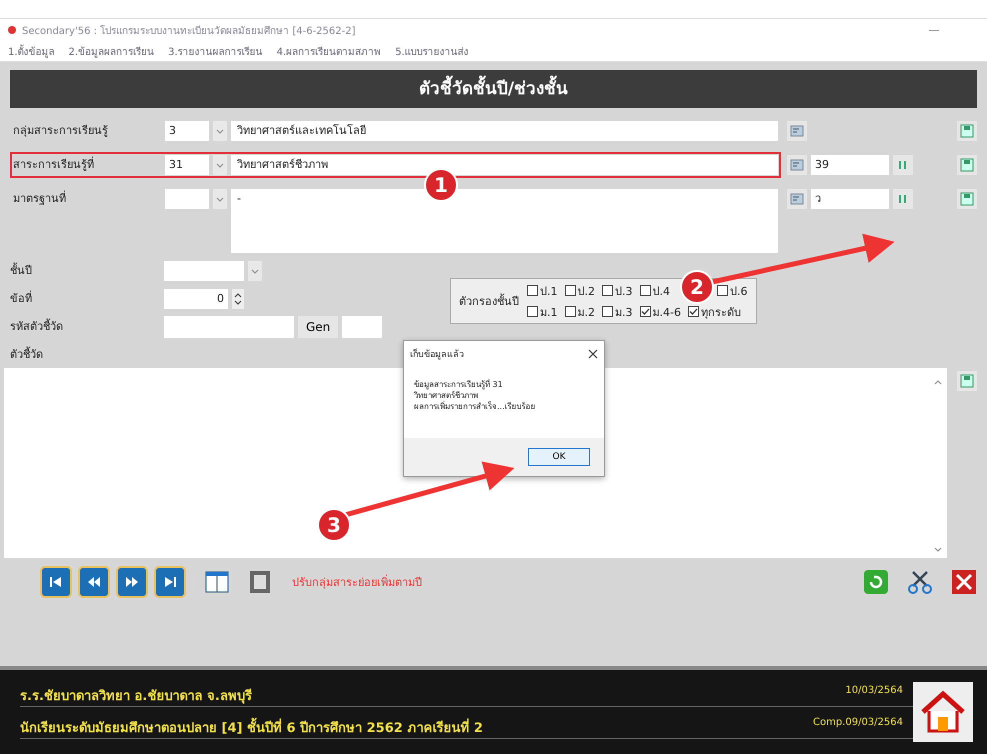 The height and width of the screenshot is (754, 987). I want to click on code-dropdown: 3, so click(187, 131).